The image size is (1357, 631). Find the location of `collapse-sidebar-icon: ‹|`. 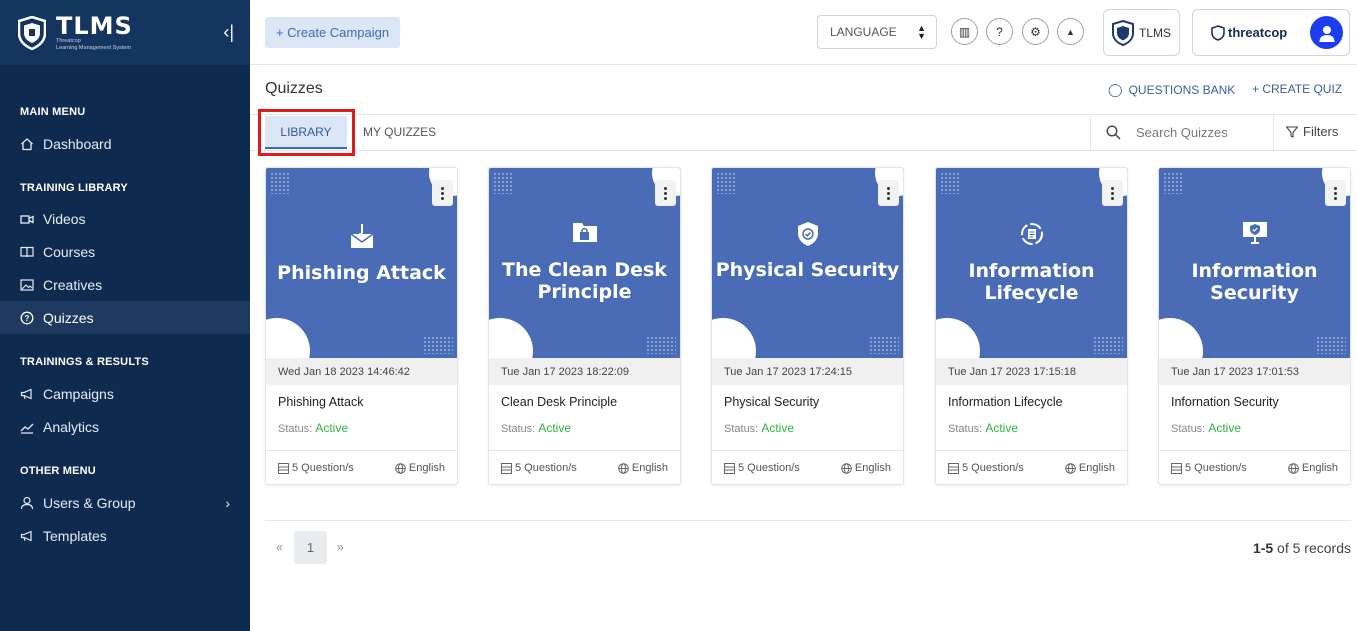

collapse-sidebar-icon: ‹| is located at coordinates (228, 32).